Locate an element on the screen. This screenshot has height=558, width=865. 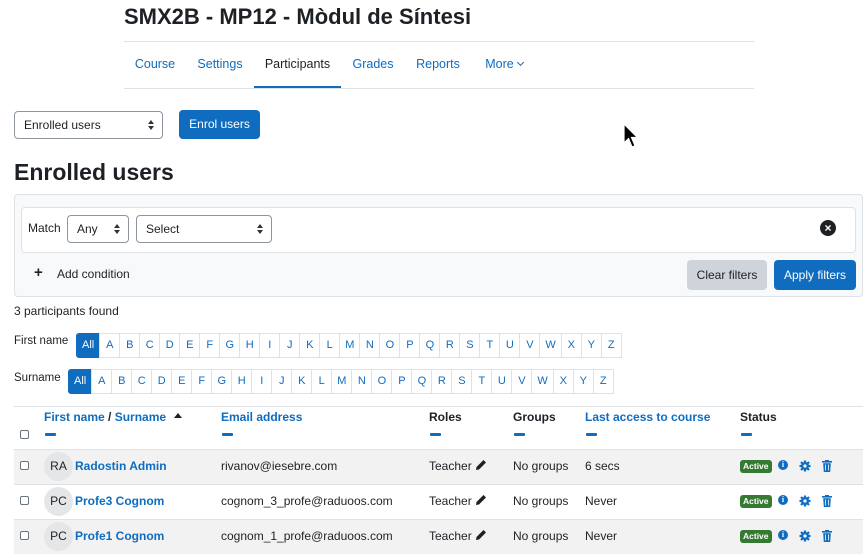
apply-filters-button: Apply filters is located at coordinates (815, 275).